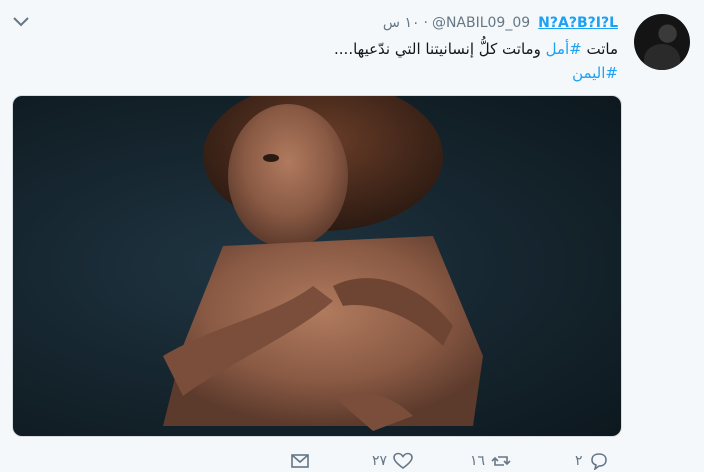 The image size is (704, 472). Describe the element at coordinates (481, 23) in the screenshot. I see `user-handle: @NABIL09_09` at that location.